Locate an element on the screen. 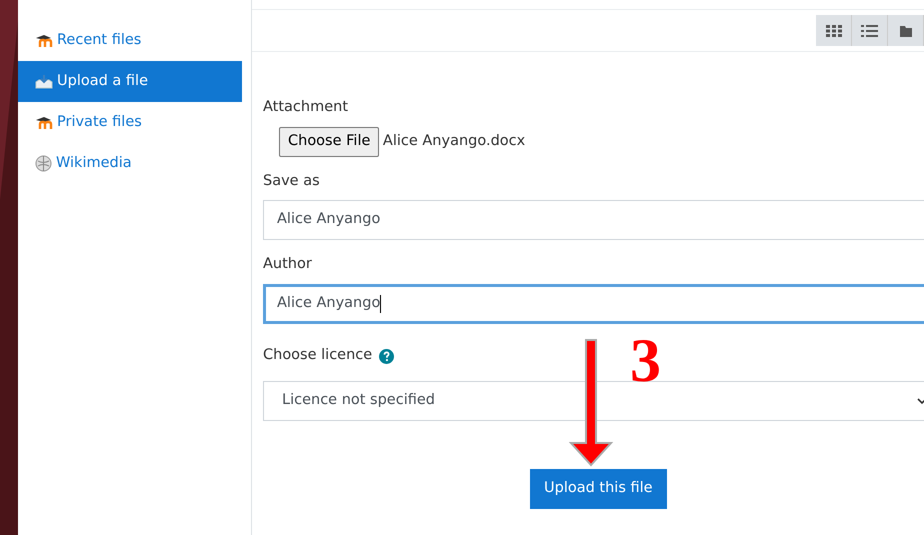 The image size is (924, 535). upload-button: Upload this file is located at coordinates (598, 488).